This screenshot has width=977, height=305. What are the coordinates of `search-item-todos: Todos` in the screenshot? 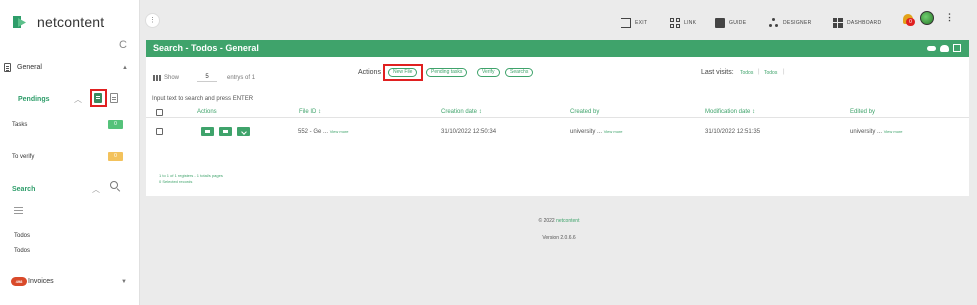 It's located at (22, 251).